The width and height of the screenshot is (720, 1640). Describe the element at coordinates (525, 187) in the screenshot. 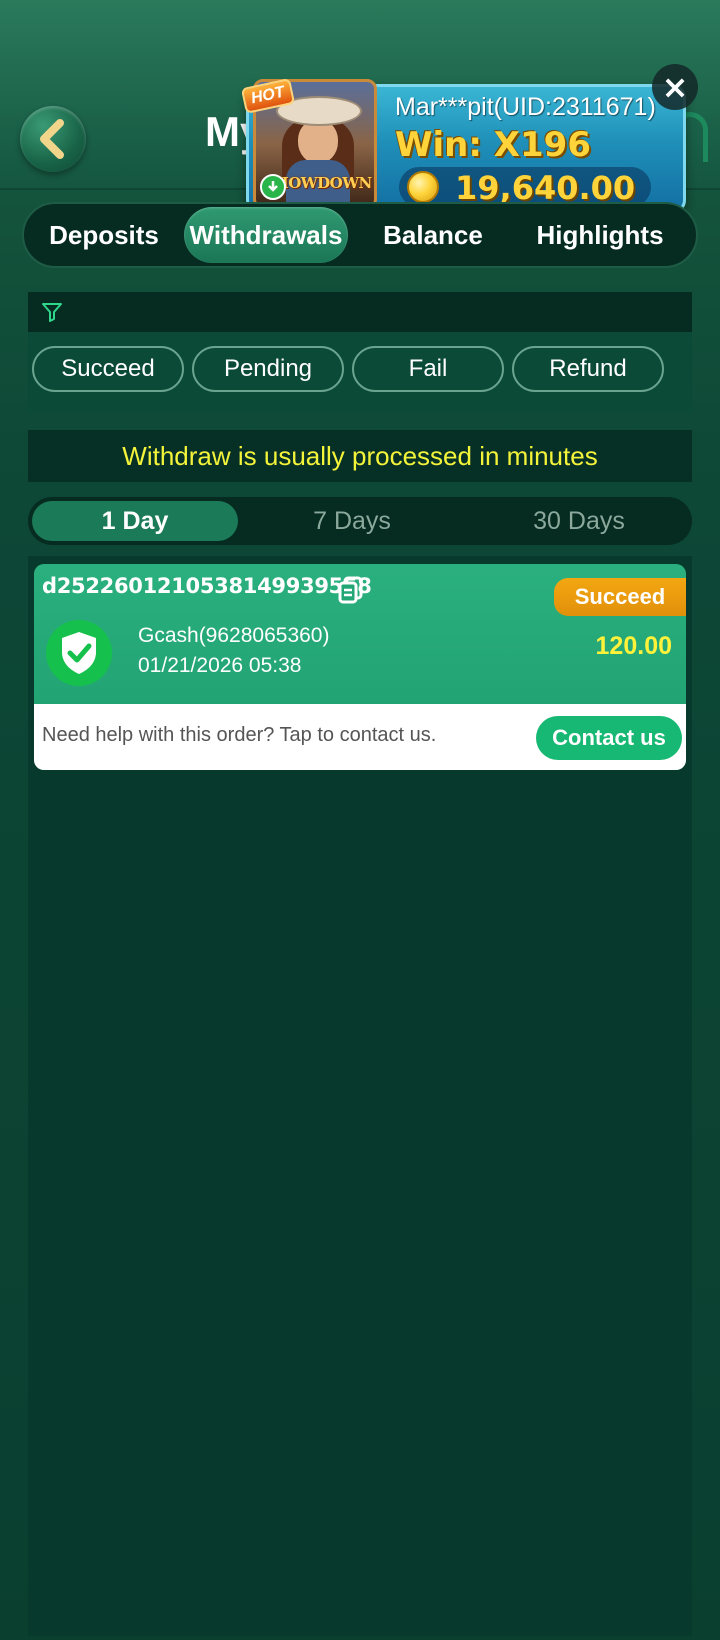

I see `win-amount-box: 19,640.00` at that location.